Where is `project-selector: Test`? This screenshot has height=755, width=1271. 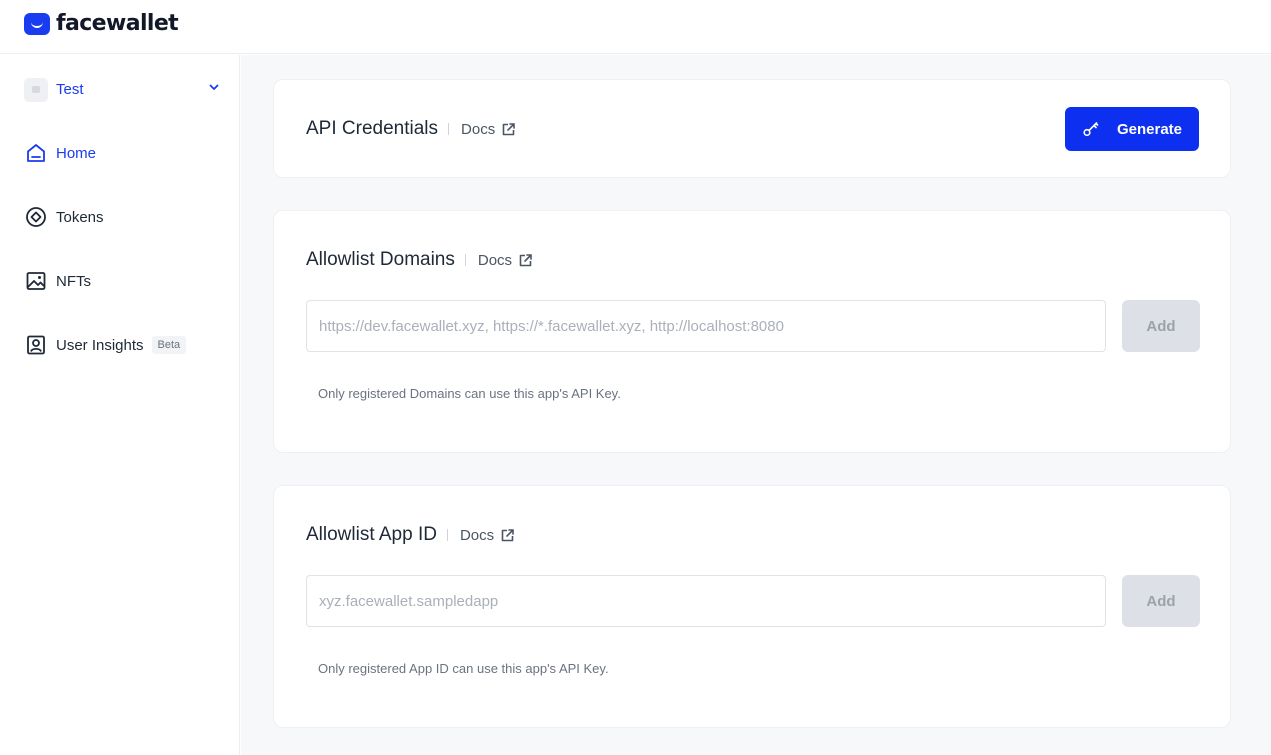 project-selector: Test is located at coordinates (124, 89).